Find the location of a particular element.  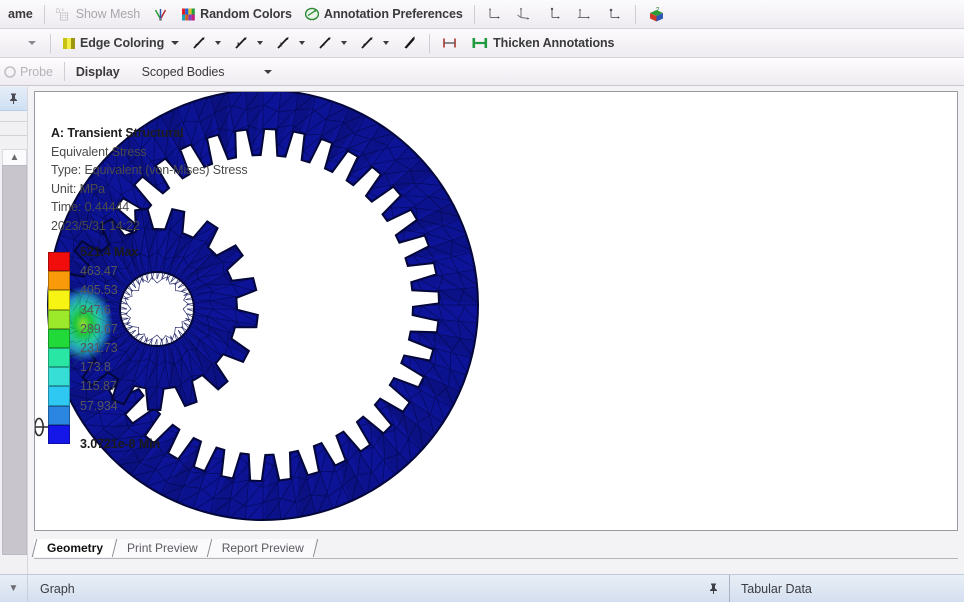

edge-style-icon: 1 is located at coordinates (283, 43).